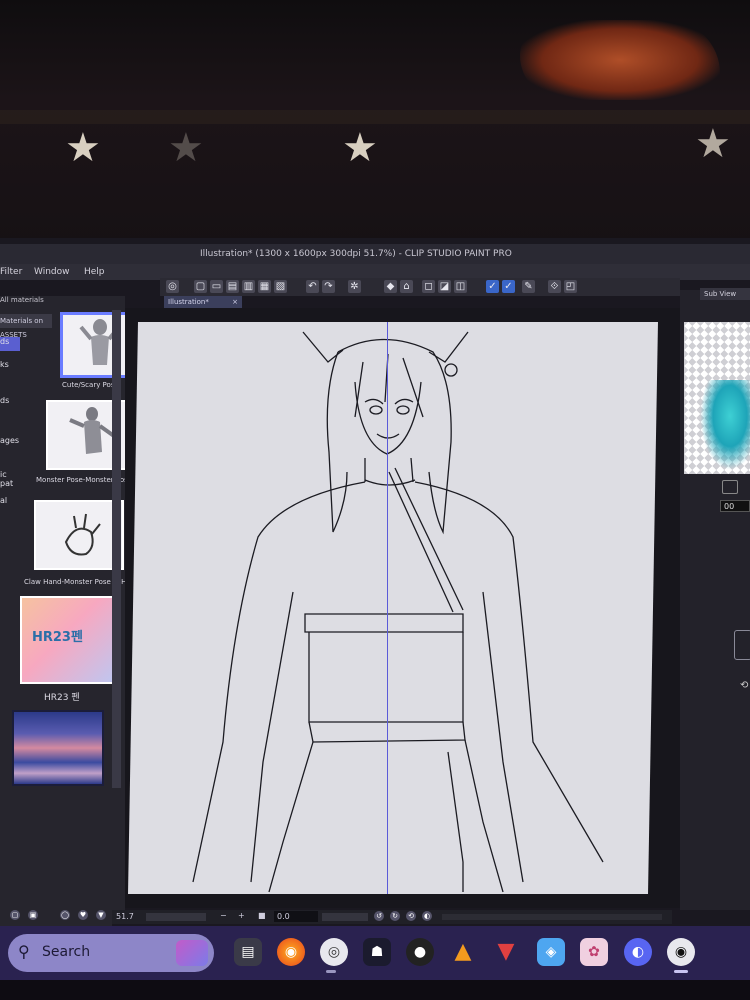 This screenshot has width=750, height=1000. I want to click on material-label: Claw Hand-Monster Pose + Hand, so click(82, 582).